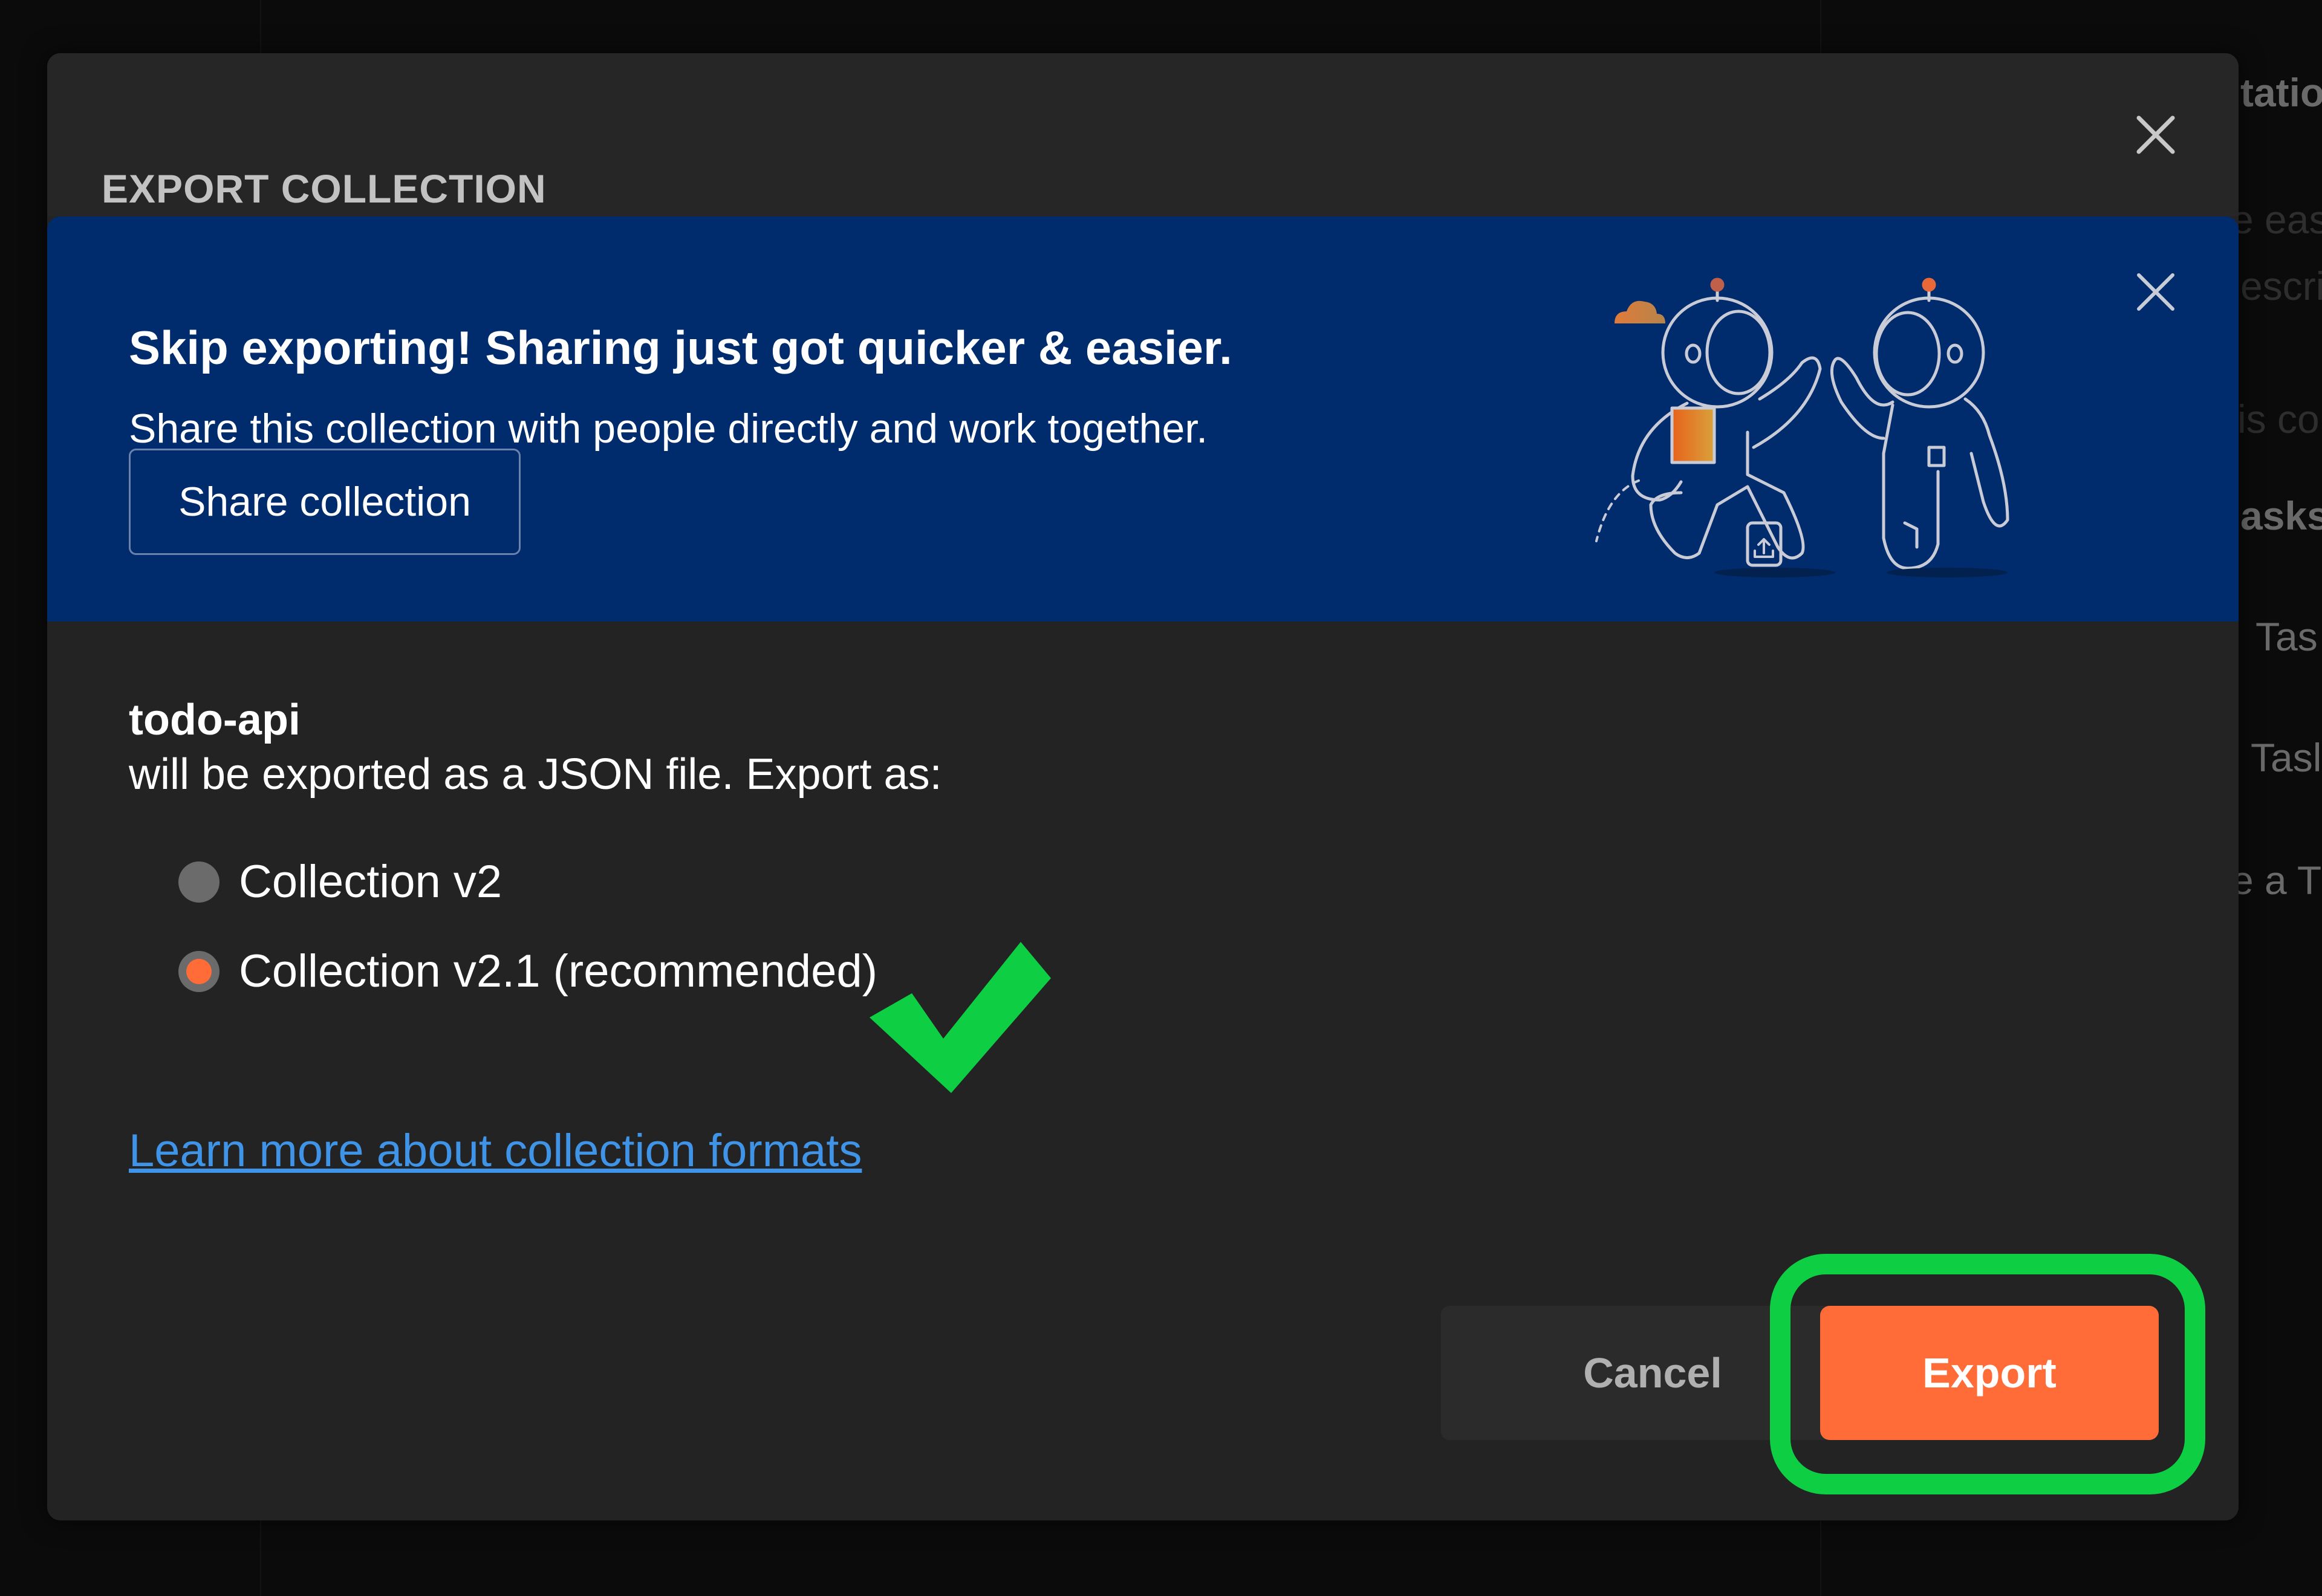 Image resolution: width=2322 pixels, height=1596 pixels. What do you see at coordinates (2278, 419) in the screenshot?
I see `background-text: is co` at bounding box center [2278, 419].